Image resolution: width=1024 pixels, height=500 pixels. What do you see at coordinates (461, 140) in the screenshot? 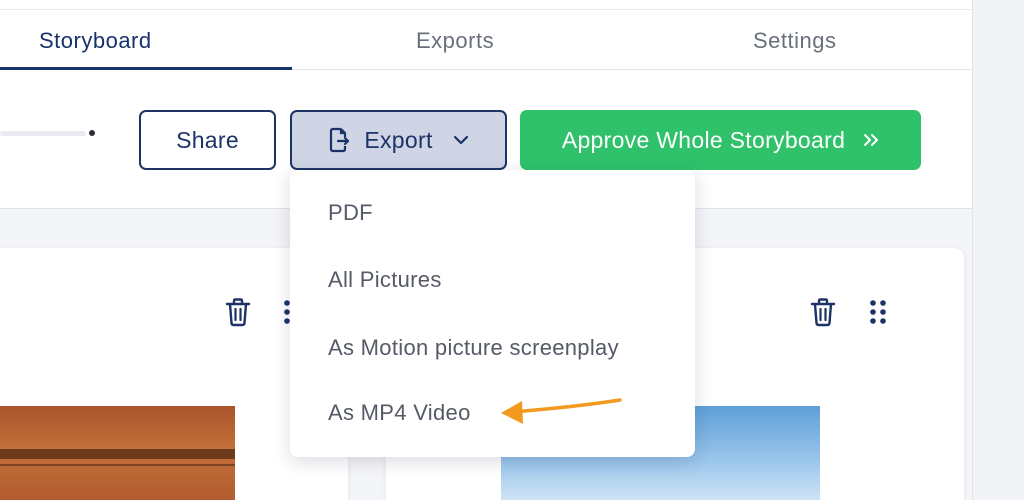
I see `chevron-down-icon` at bounding box center [461, 140].